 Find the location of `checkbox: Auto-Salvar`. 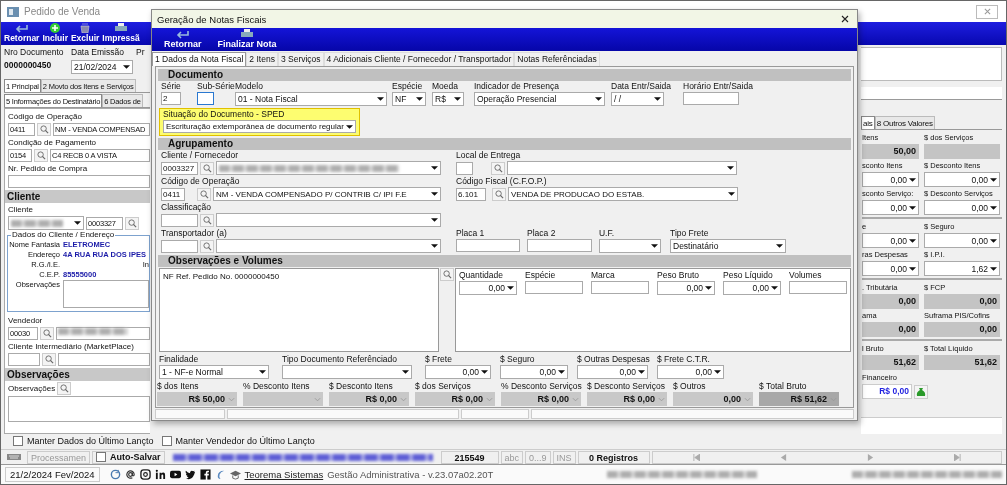

checkbox: Auto-Salvar is located at coordinates (128, 457).